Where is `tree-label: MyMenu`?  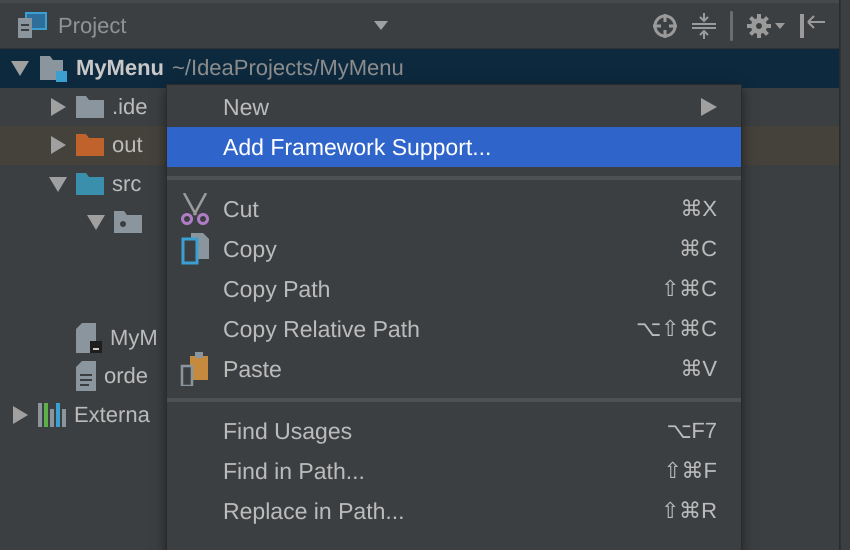 tree-label: MyMenu is located at coordinates (120, 68).